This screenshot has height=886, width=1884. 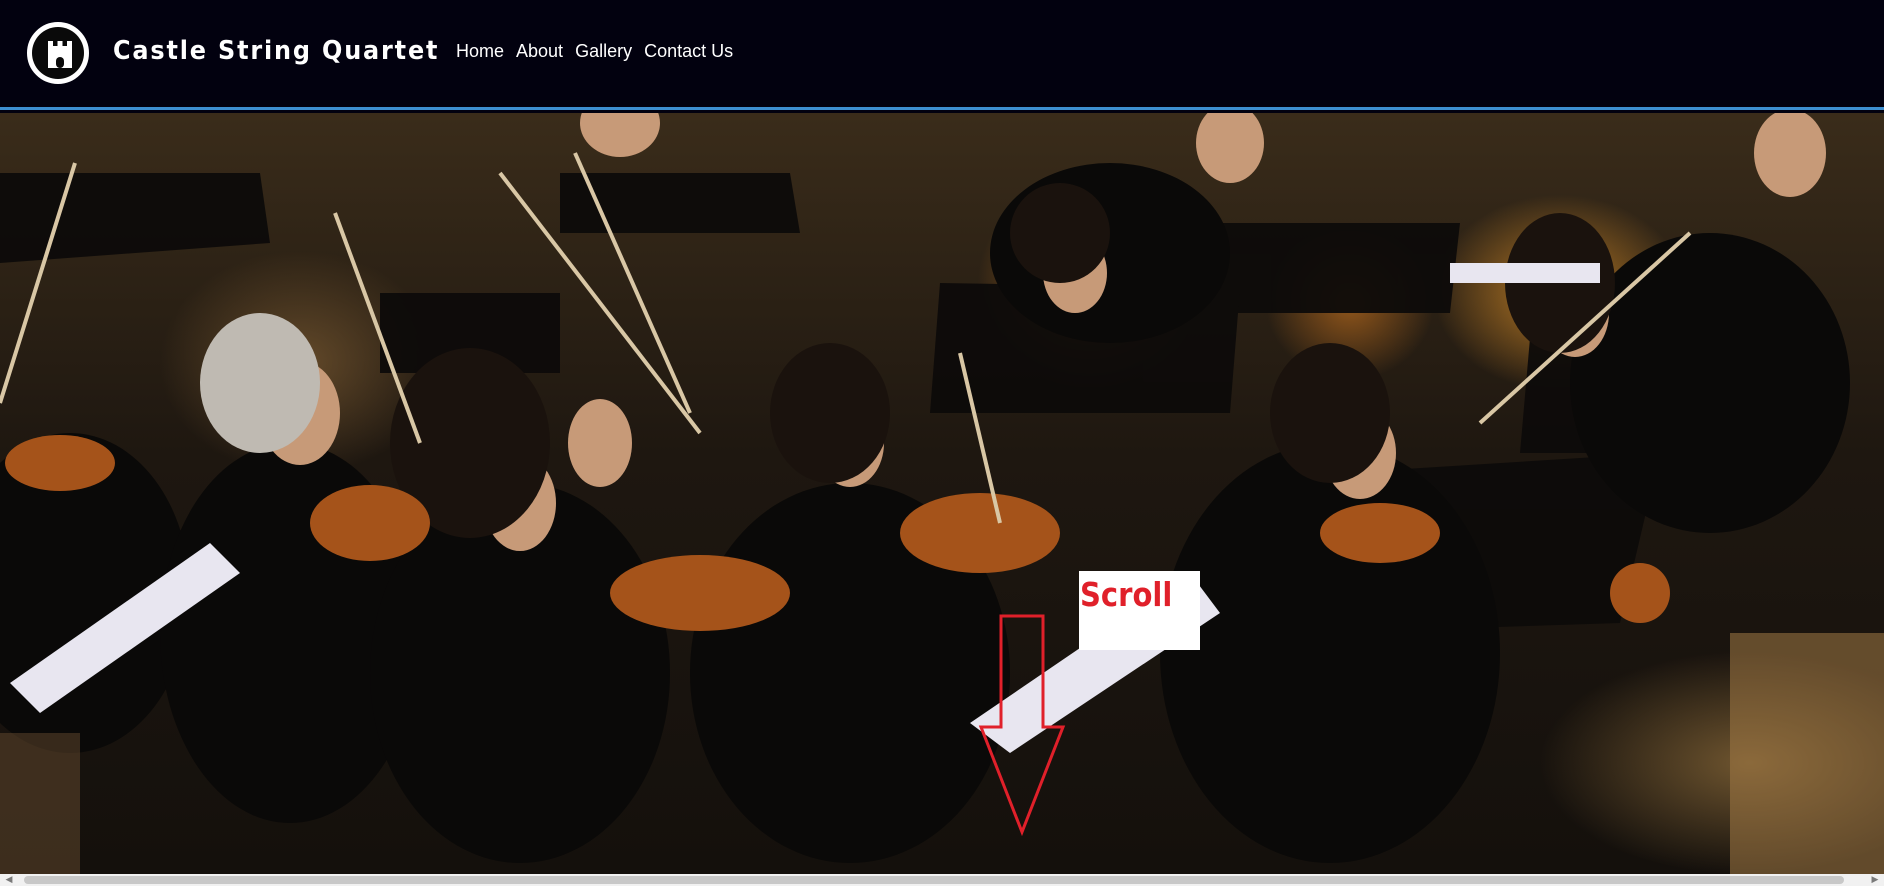 What do you see at coordinates (1875, 880) in the screenshot?
I see `chevron-right-icon: ▶` at bounding box center [1875, 880].